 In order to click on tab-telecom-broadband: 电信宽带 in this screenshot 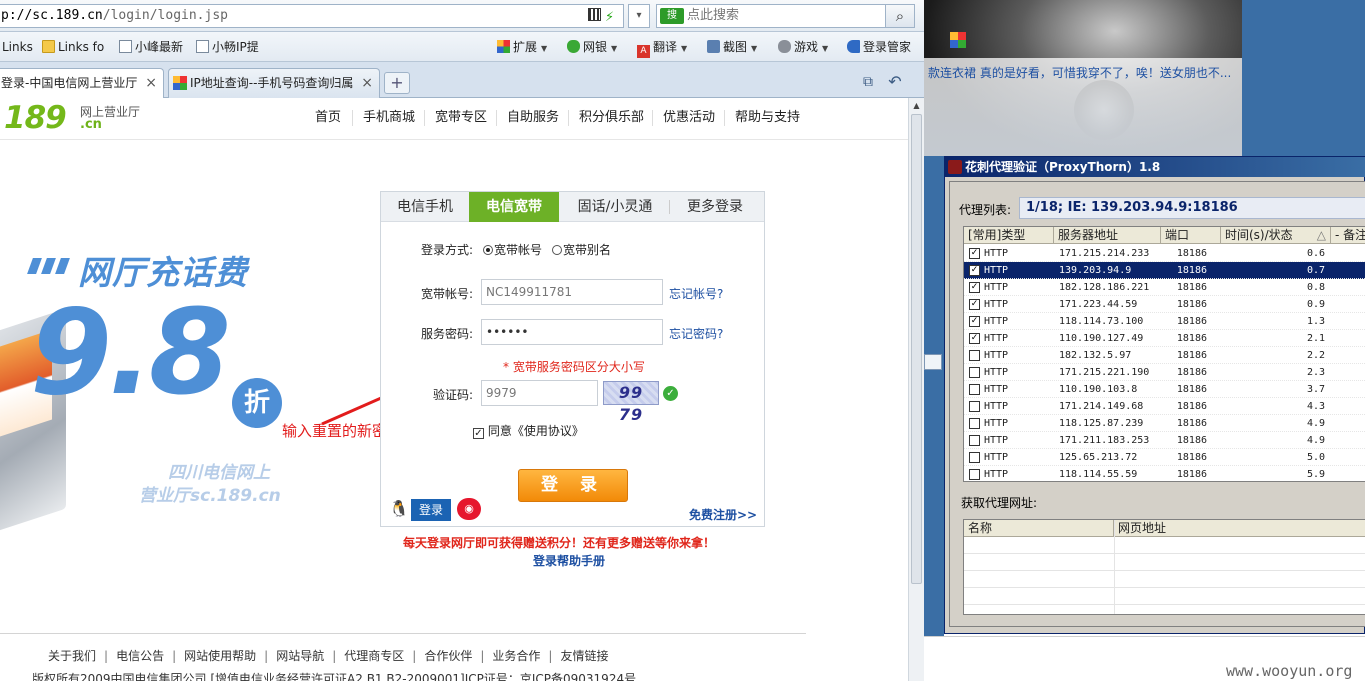, I will do `click(514, 207)`.